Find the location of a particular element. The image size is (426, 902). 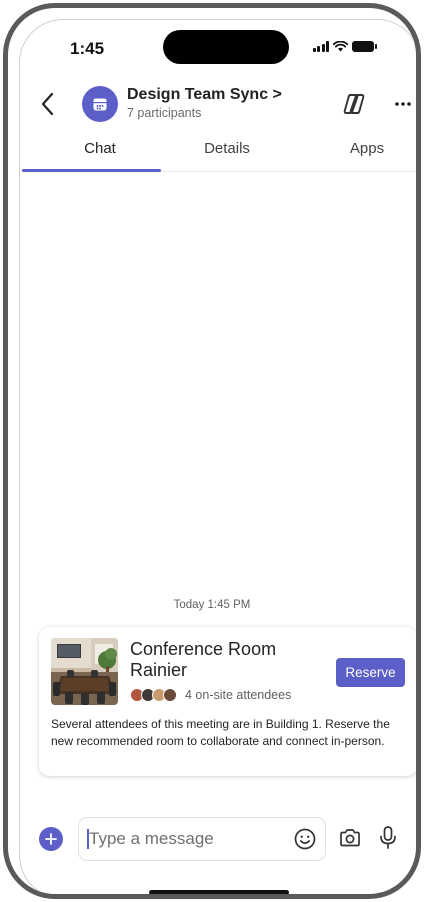

meeting-avatar is located at coordinates (100, 104).